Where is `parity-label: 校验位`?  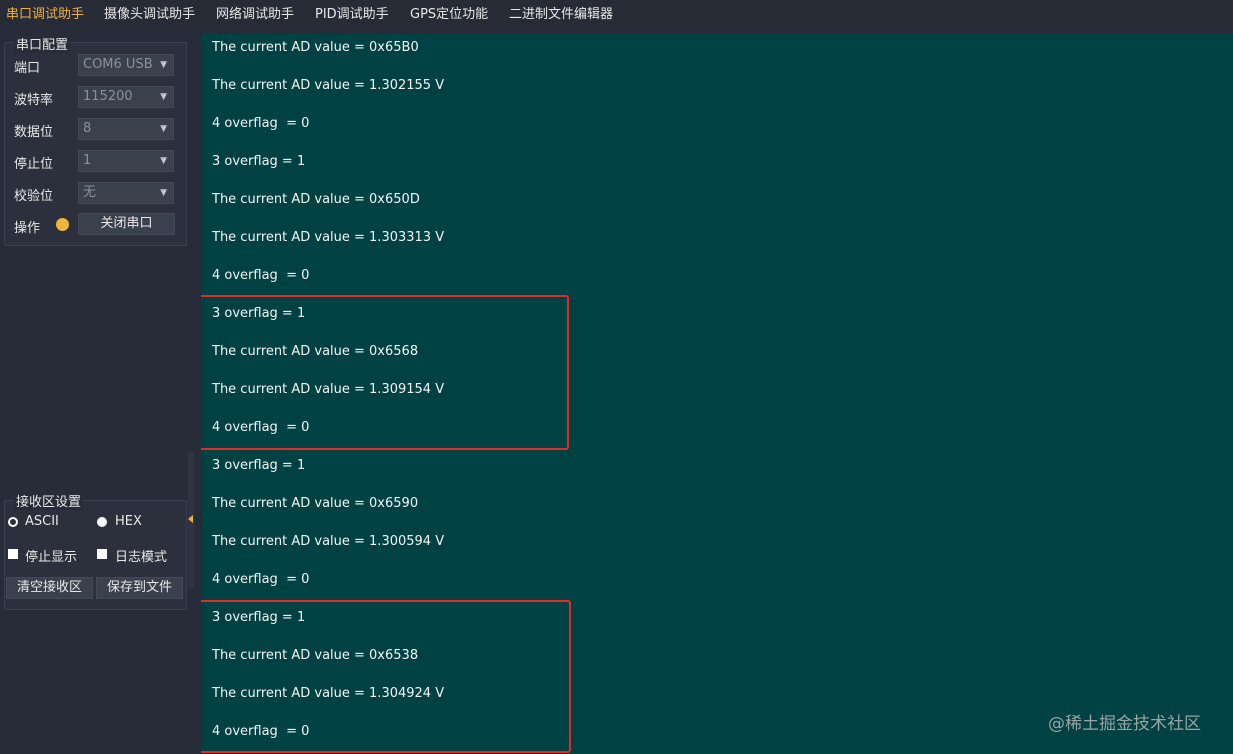 parity-label: 校验位 is located at coordinates (34, 196).